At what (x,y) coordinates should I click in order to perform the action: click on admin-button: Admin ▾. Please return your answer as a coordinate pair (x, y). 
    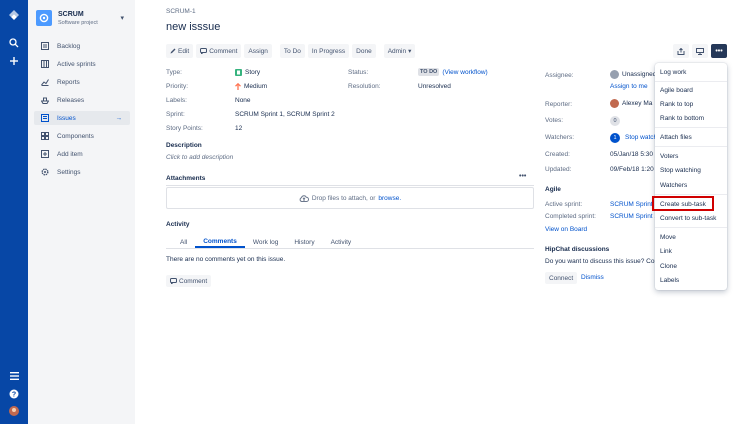
    Looking at the image, I should click on (399, 51).